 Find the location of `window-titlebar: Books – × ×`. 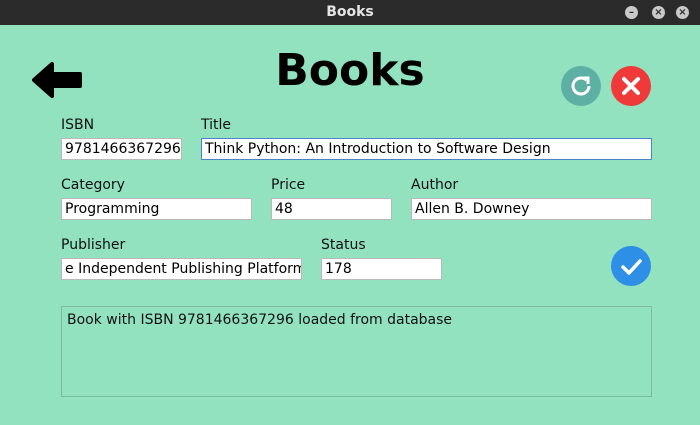

window-titlebar: Books – × × is located at coordinates (350, 12).